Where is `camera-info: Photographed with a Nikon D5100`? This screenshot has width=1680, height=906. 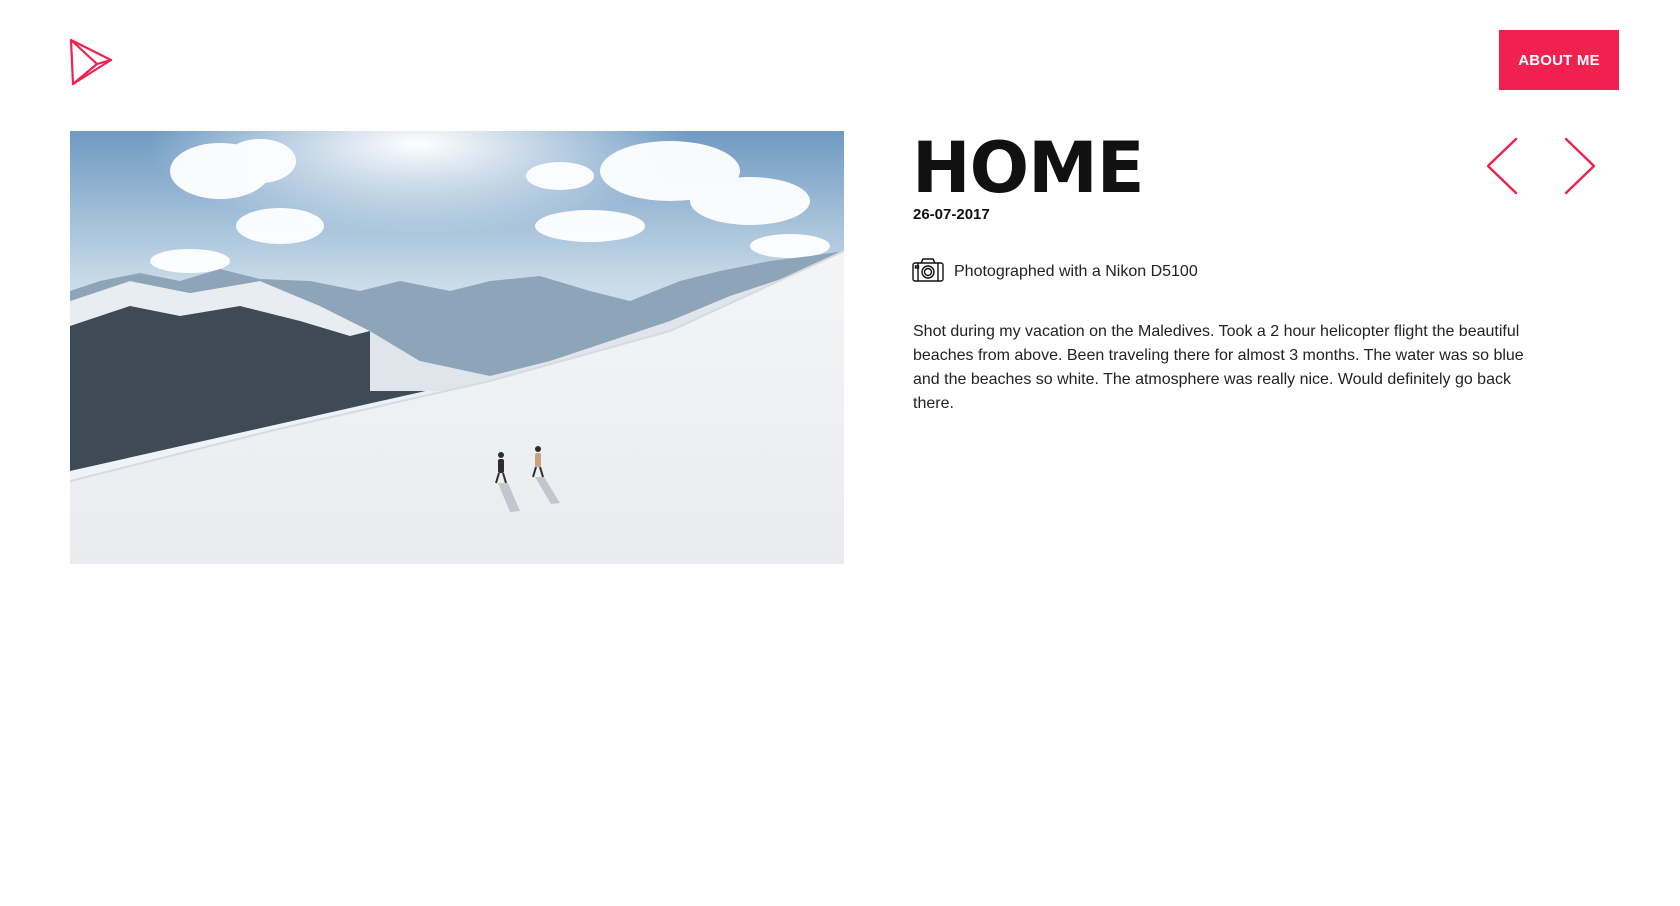 camera-info: Photographed with a Nikon D5100 is located at coordinates (1055, 272).